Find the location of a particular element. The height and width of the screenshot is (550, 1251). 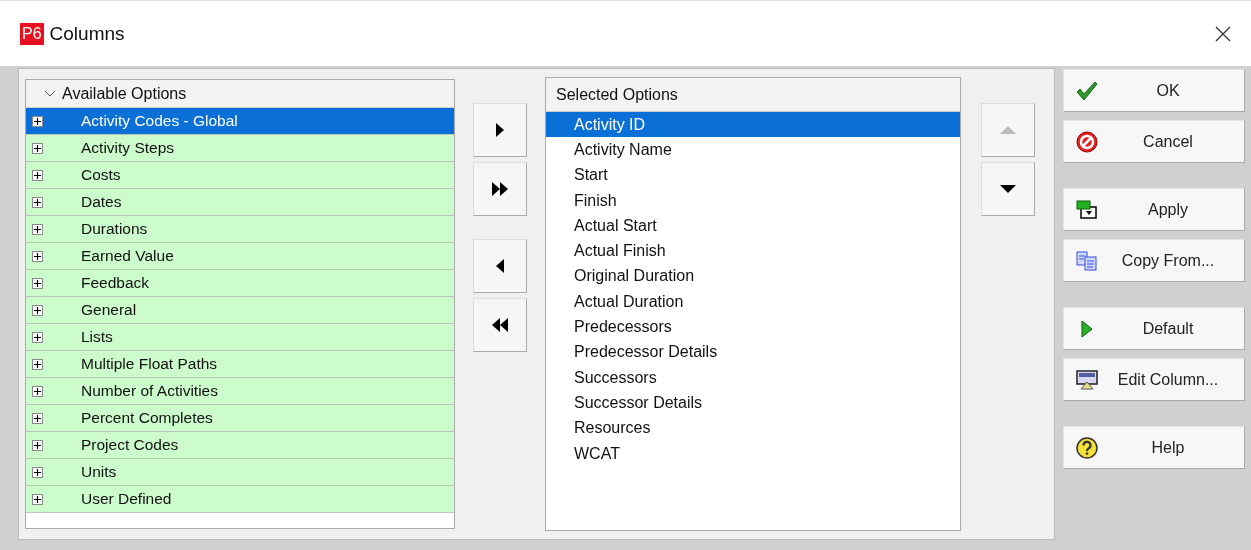

add-all-button is located at coordinates (500, 189).